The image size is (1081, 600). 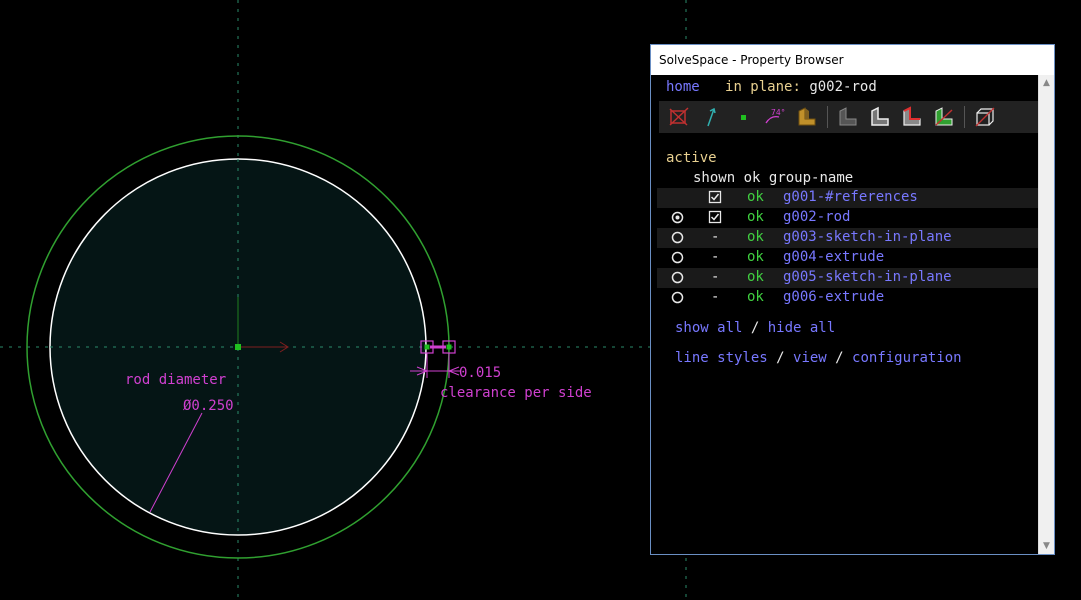 What do you see at coordinates (427, 347) in the screenshot?
I see `inner-edge-point-core` at bounding box center [427, 347].